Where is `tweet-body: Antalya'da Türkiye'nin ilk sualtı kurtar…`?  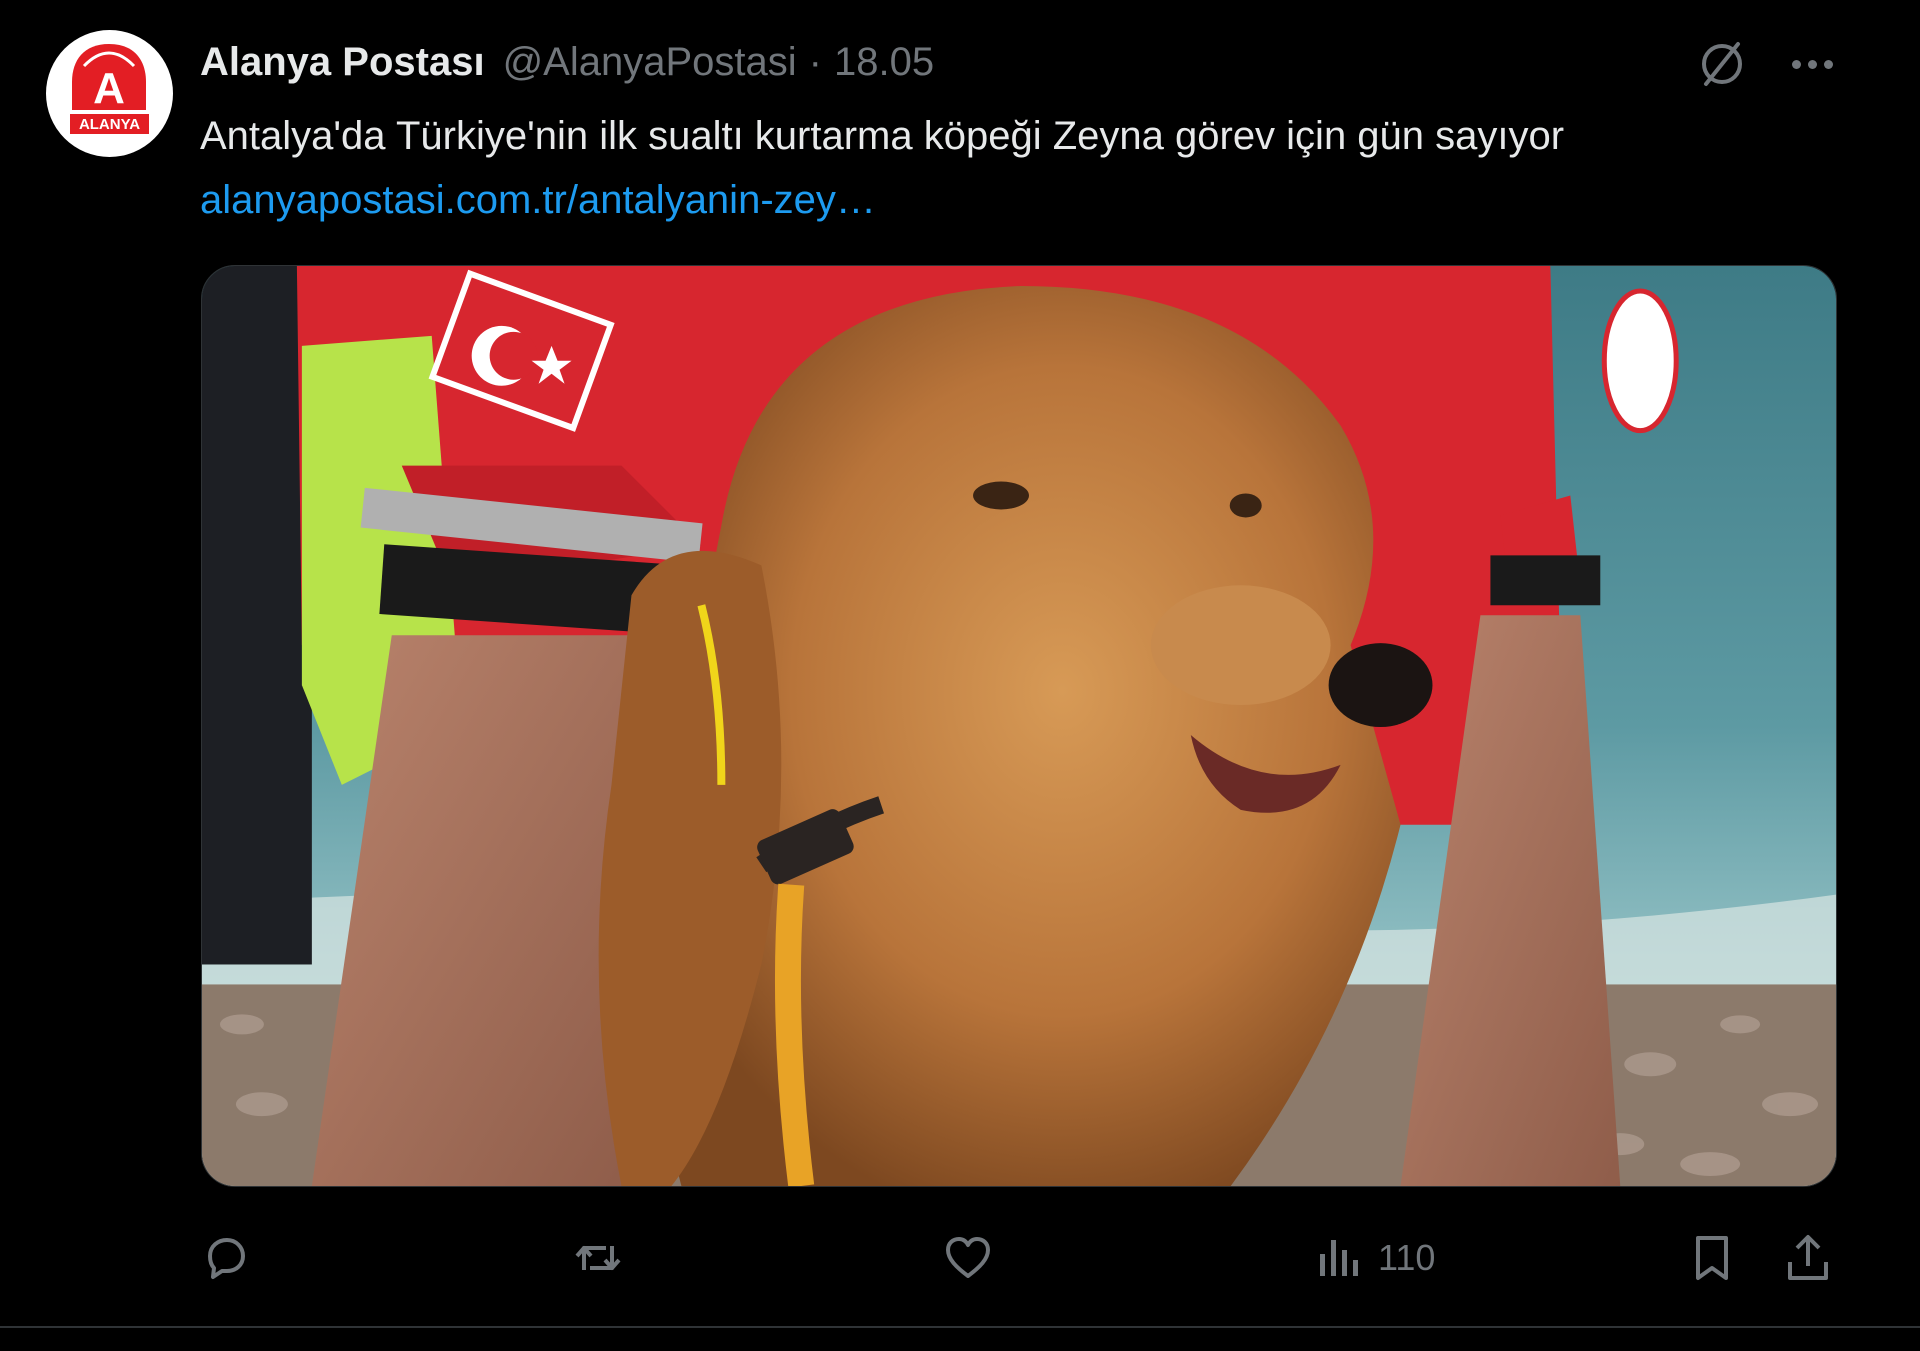
tweet-body: Antalya'da Türkiye'nin ilk sualtı kurtar… is located at coordinates (882, 136).